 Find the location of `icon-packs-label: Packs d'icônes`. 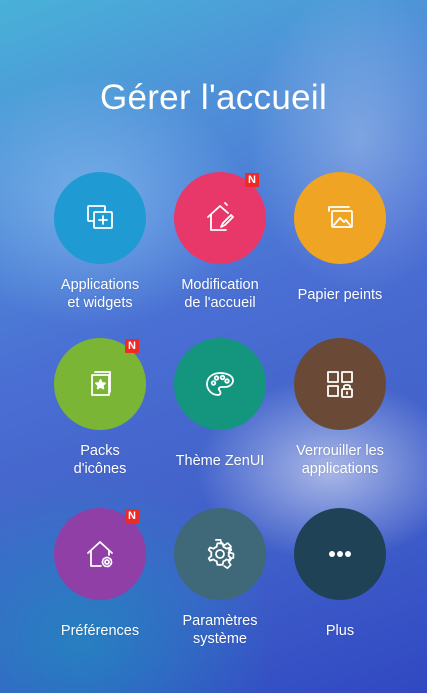

icon-packs-label: Packs d'icônes is located at coordinates (100, 460).